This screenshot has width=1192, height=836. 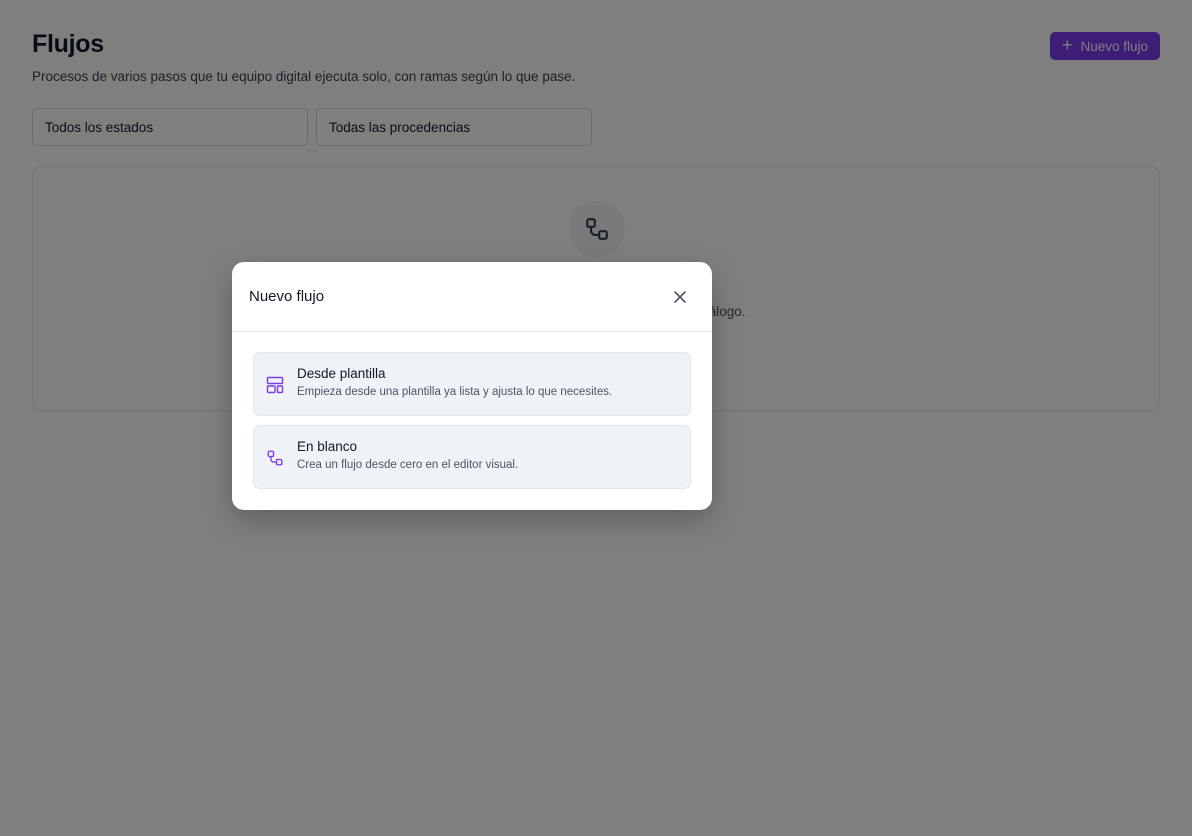 I want to click on modal-header: Nuevo flujo, so click(x=472, y=297).